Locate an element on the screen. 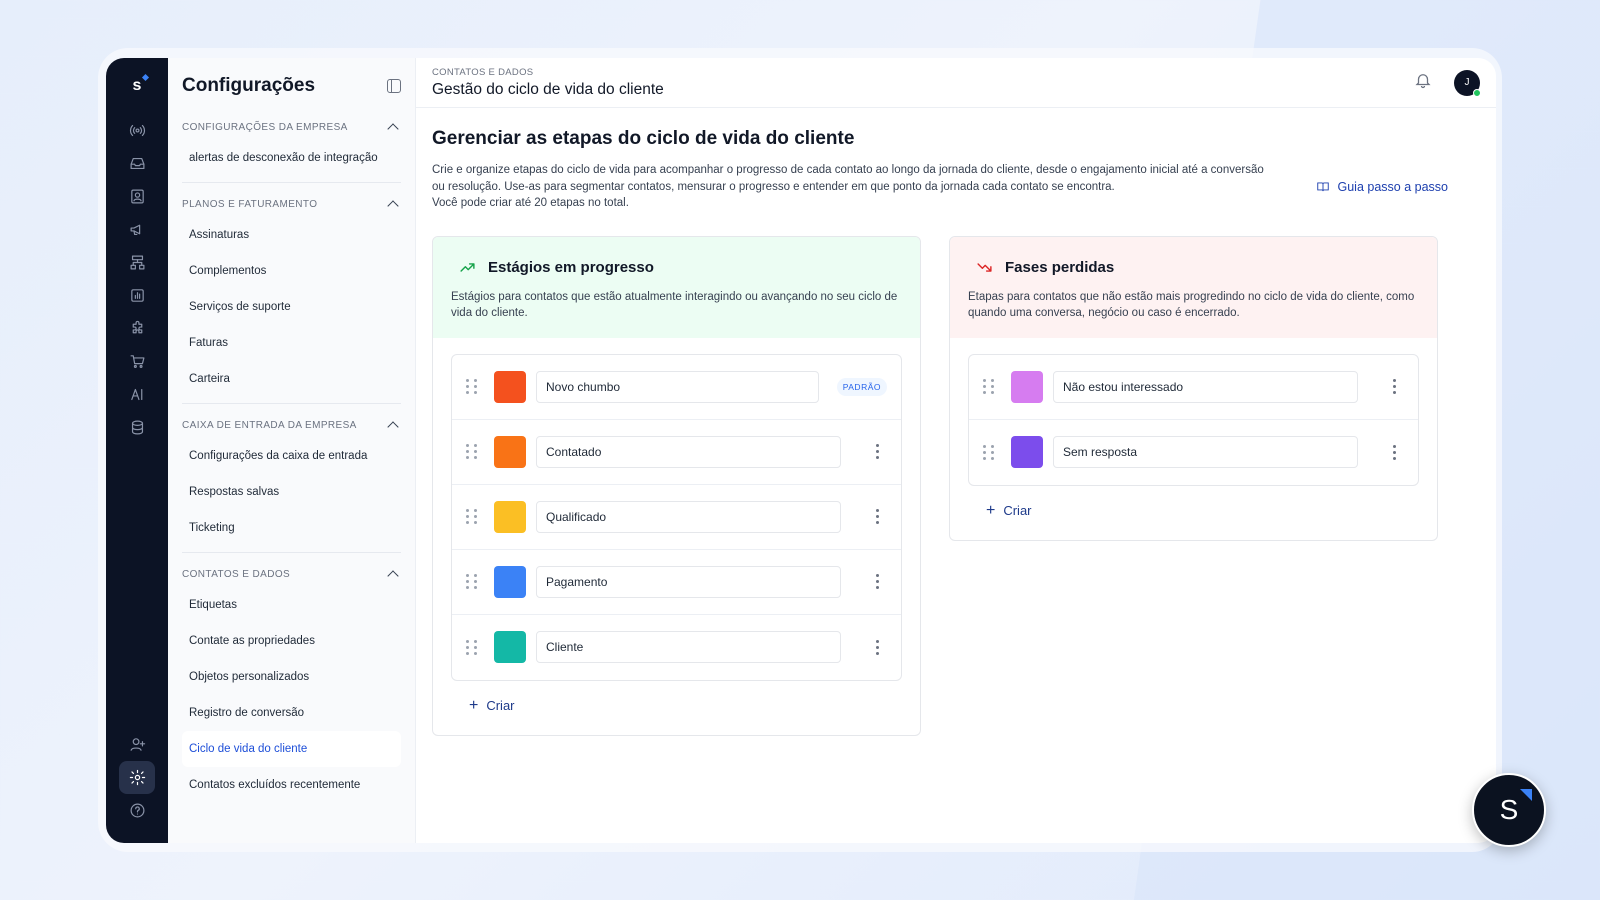 The height and width of the screenshot is (900, 1600). description-limit: Você pode criar até 20 etapas no total. is located at coordinates (530, 203).